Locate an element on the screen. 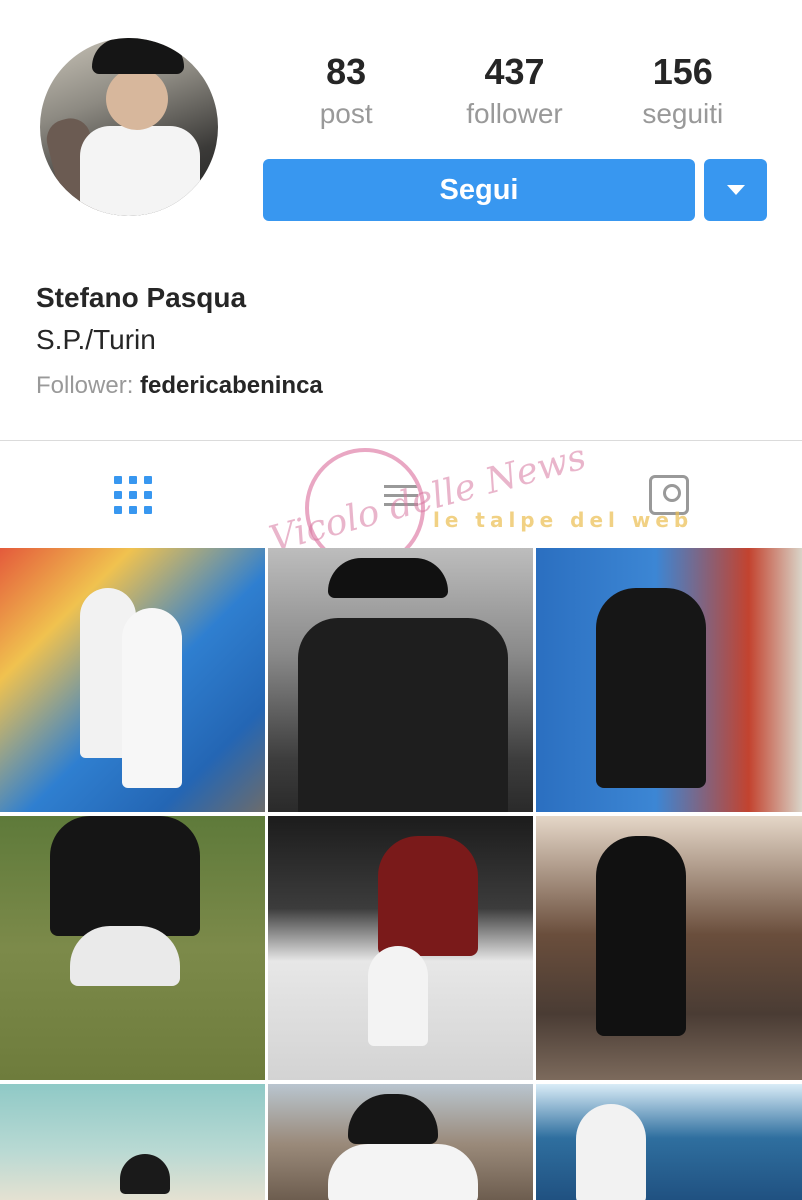 This screenshot has width=802, height=1200. stat-followers-label: follower is located at coordinates (514, 113).